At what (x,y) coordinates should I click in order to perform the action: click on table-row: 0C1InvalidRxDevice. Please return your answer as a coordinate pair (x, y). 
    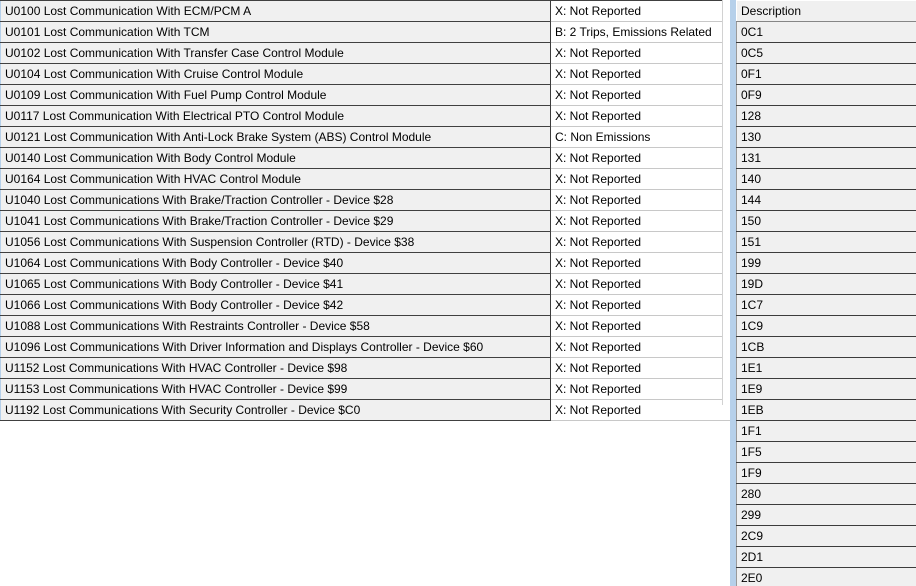
    Looking at the image, I should click on (826, 32).